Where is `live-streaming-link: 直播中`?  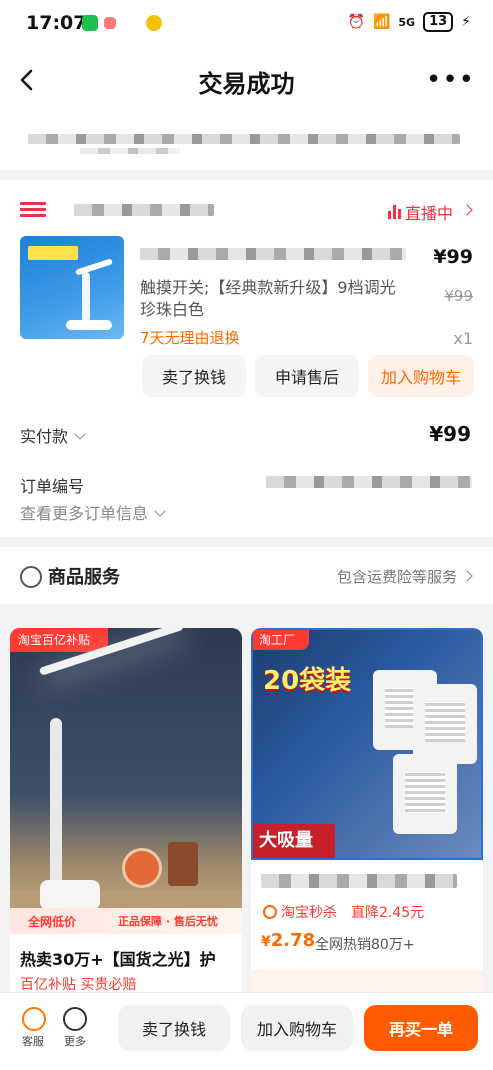
live-streaming-link: 直播中 is located at coordinates (430, 212).